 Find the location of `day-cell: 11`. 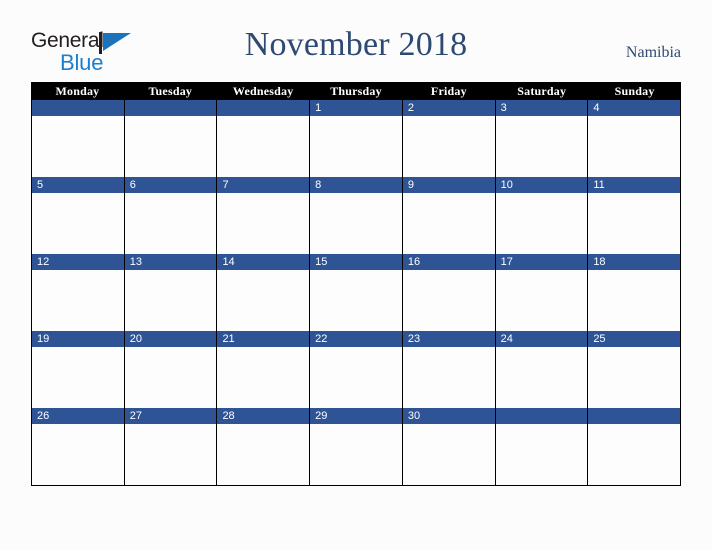

day-cell: 11 is located at coordinates (635, 215).